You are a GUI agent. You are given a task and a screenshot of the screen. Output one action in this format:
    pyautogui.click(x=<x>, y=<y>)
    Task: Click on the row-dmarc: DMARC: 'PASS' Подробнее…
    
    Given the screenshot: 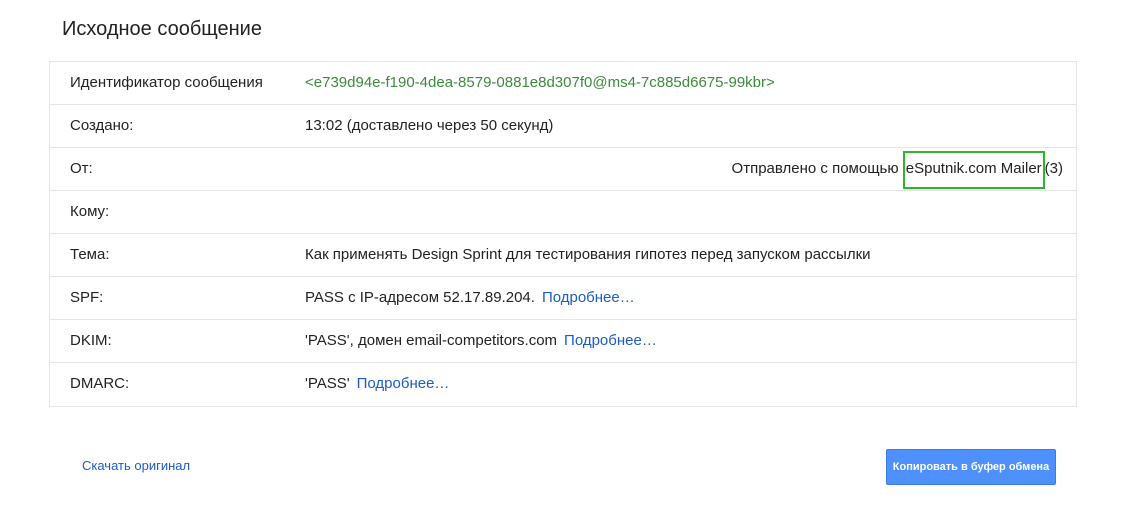 What is the action you would take?
    pyautogui.click(x=563, y=384)
    